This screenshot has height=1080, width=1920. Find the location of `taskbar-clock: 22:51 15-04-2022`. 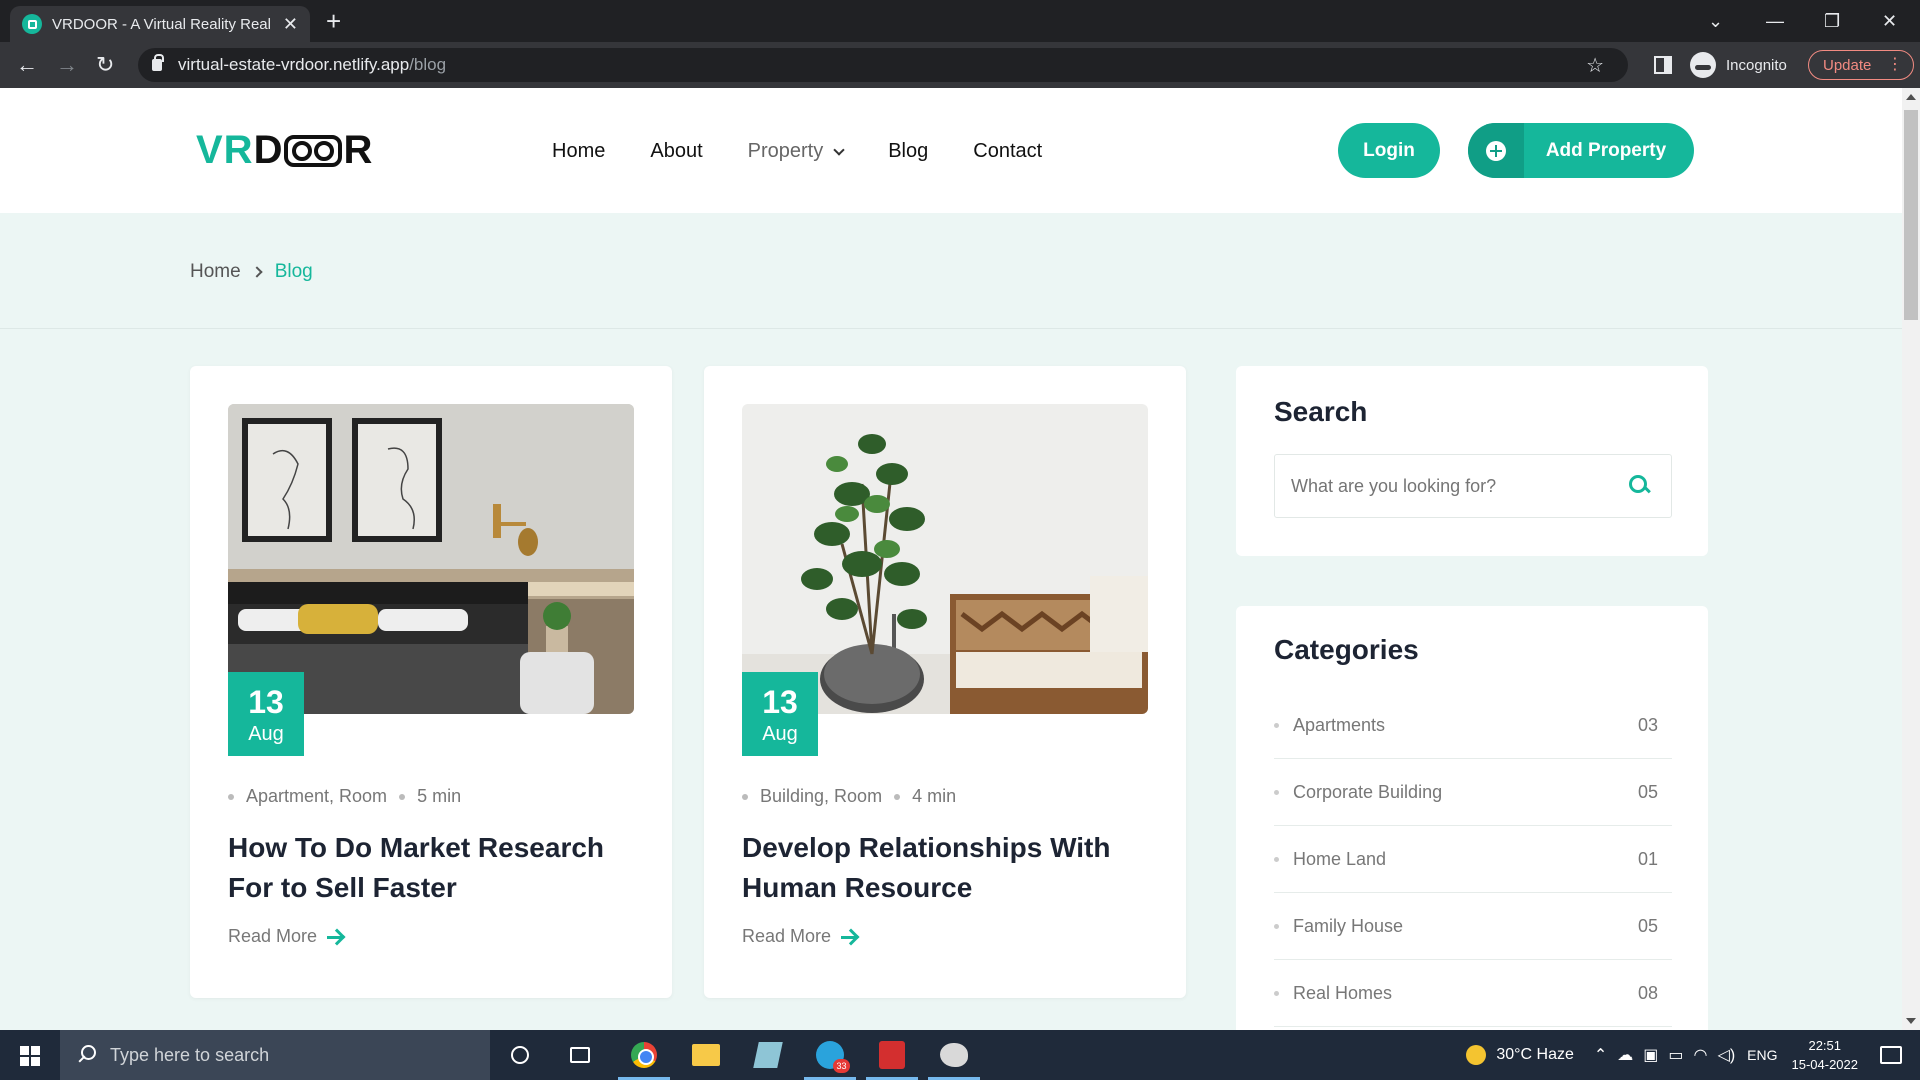

taskbar-clock: 22:51 15-04-2022 is located at coordinates (1825, 1055).